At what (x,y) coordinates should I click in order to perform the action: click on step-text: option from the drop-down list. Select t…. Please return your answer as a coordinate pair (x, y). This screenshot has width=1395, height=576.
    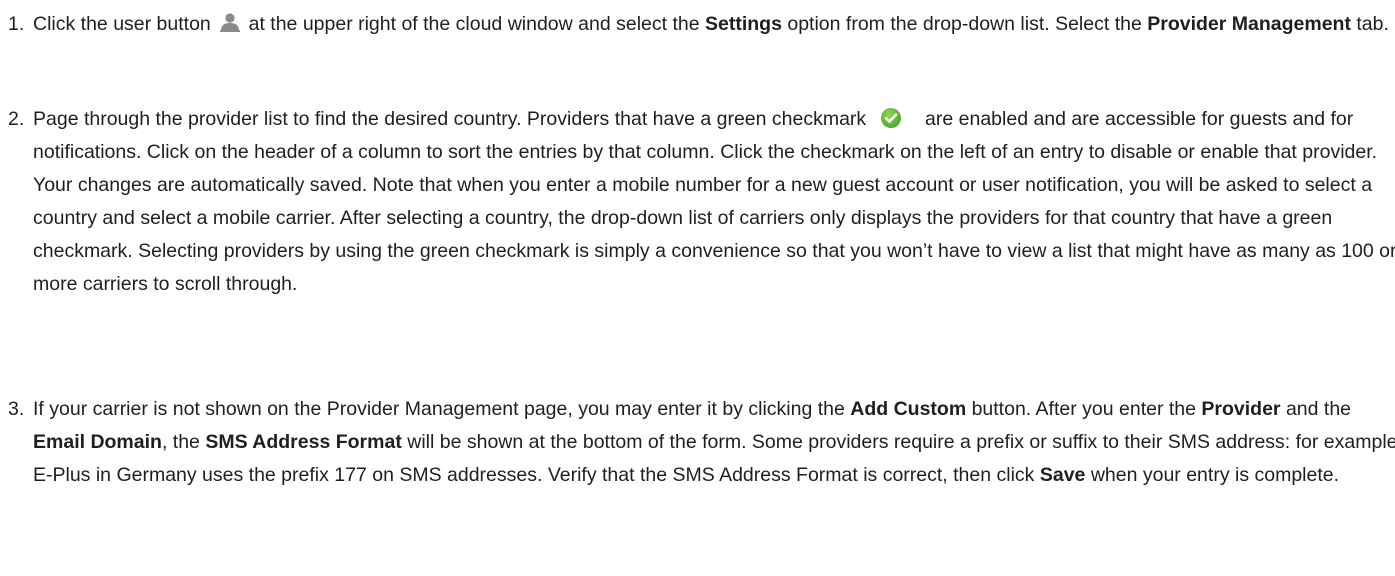
    Looking at the image, I should click on (964, 24).